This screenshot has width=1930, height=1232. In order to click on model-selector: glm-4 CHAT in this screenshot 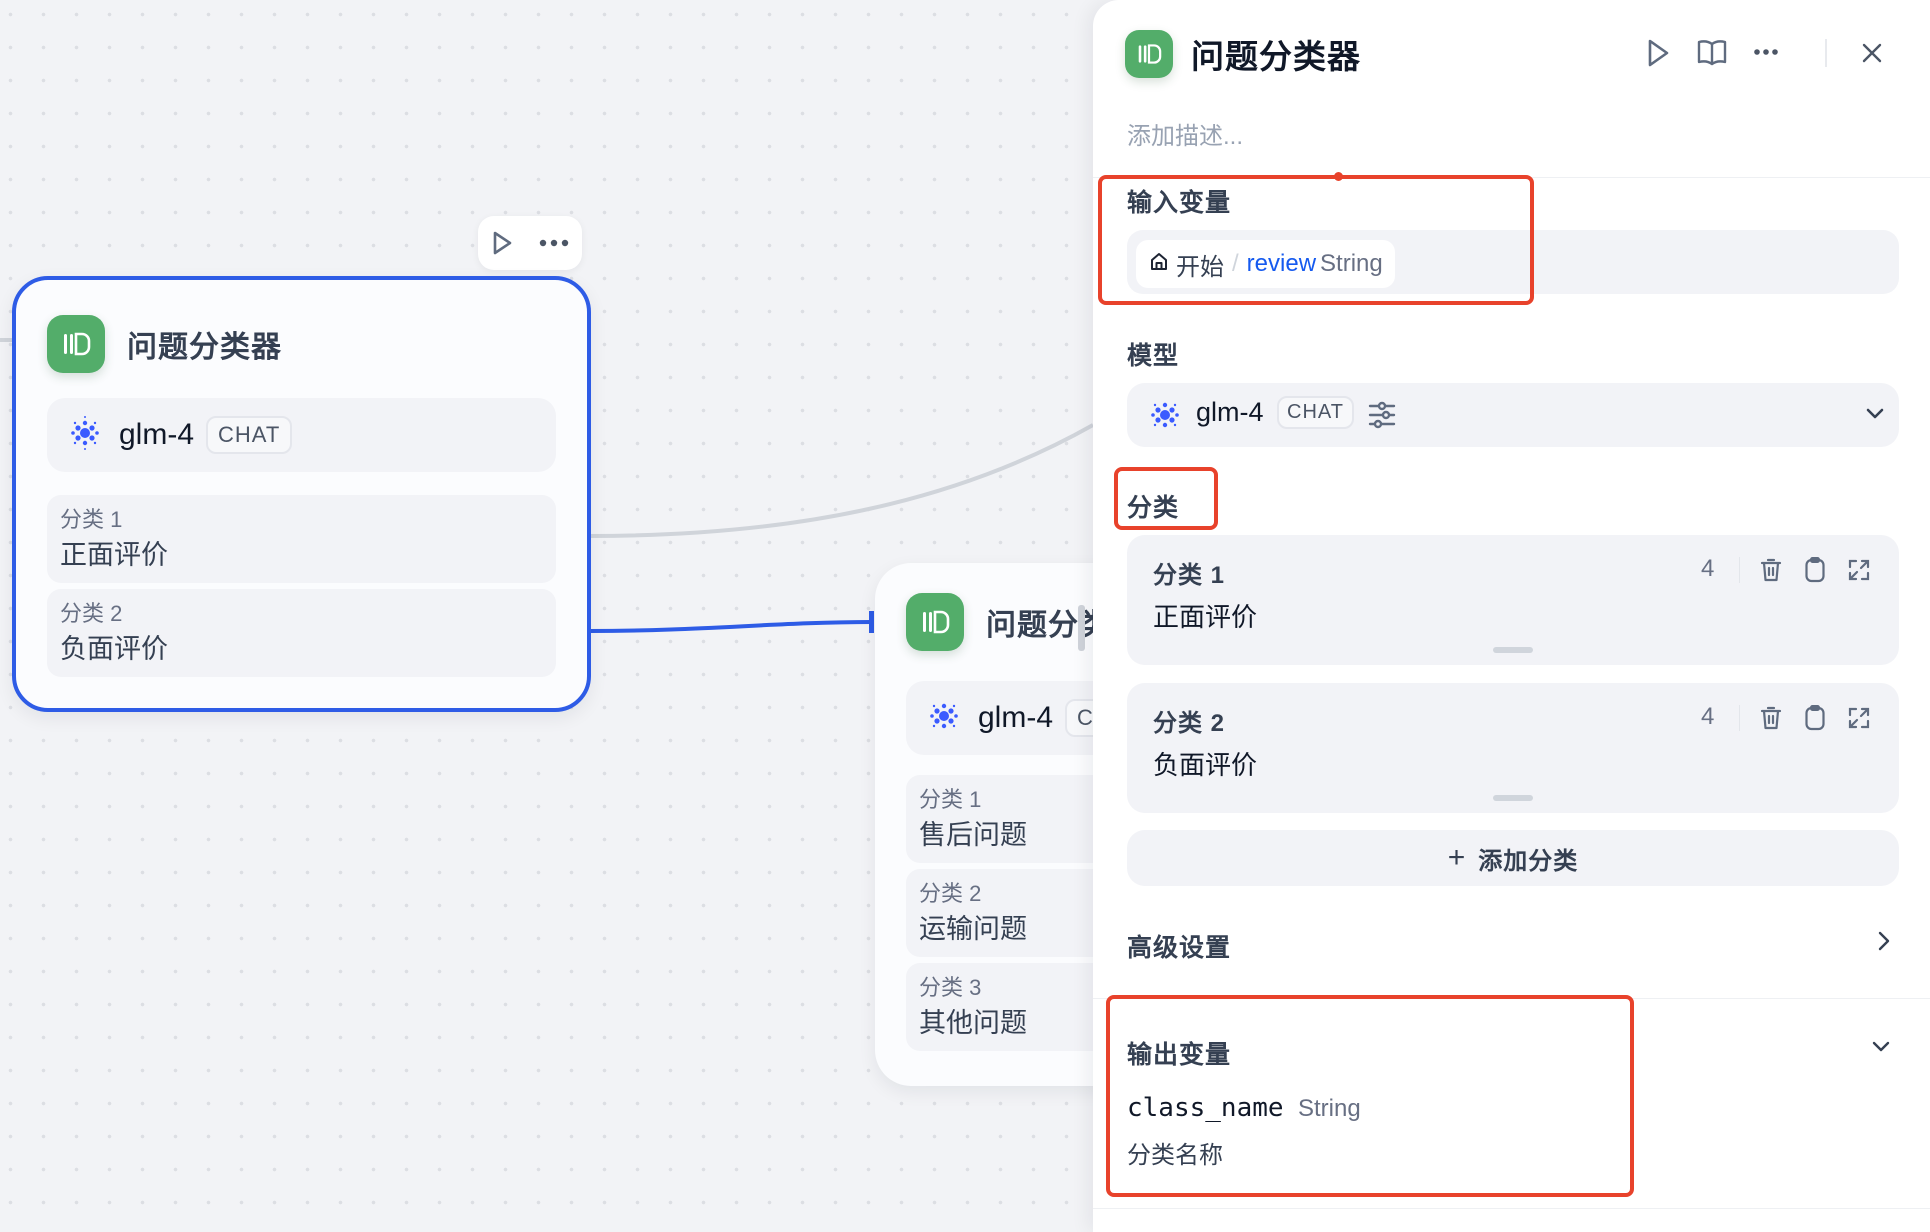, I will do `click(1513, 415)`.